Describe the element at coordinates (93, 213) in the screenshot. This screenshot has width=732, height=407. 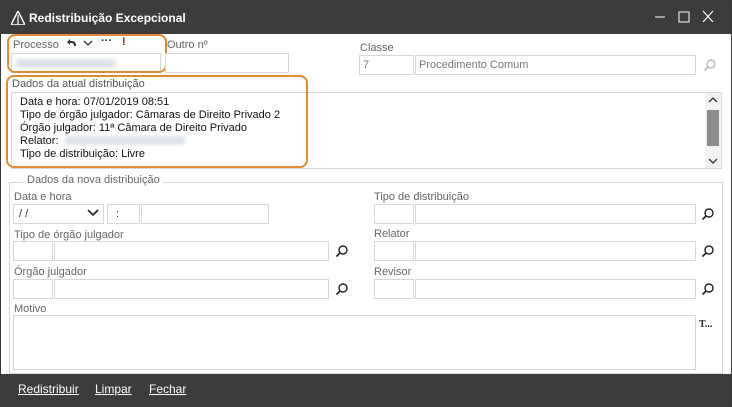
I see `date-dropdown-icon` at that location.